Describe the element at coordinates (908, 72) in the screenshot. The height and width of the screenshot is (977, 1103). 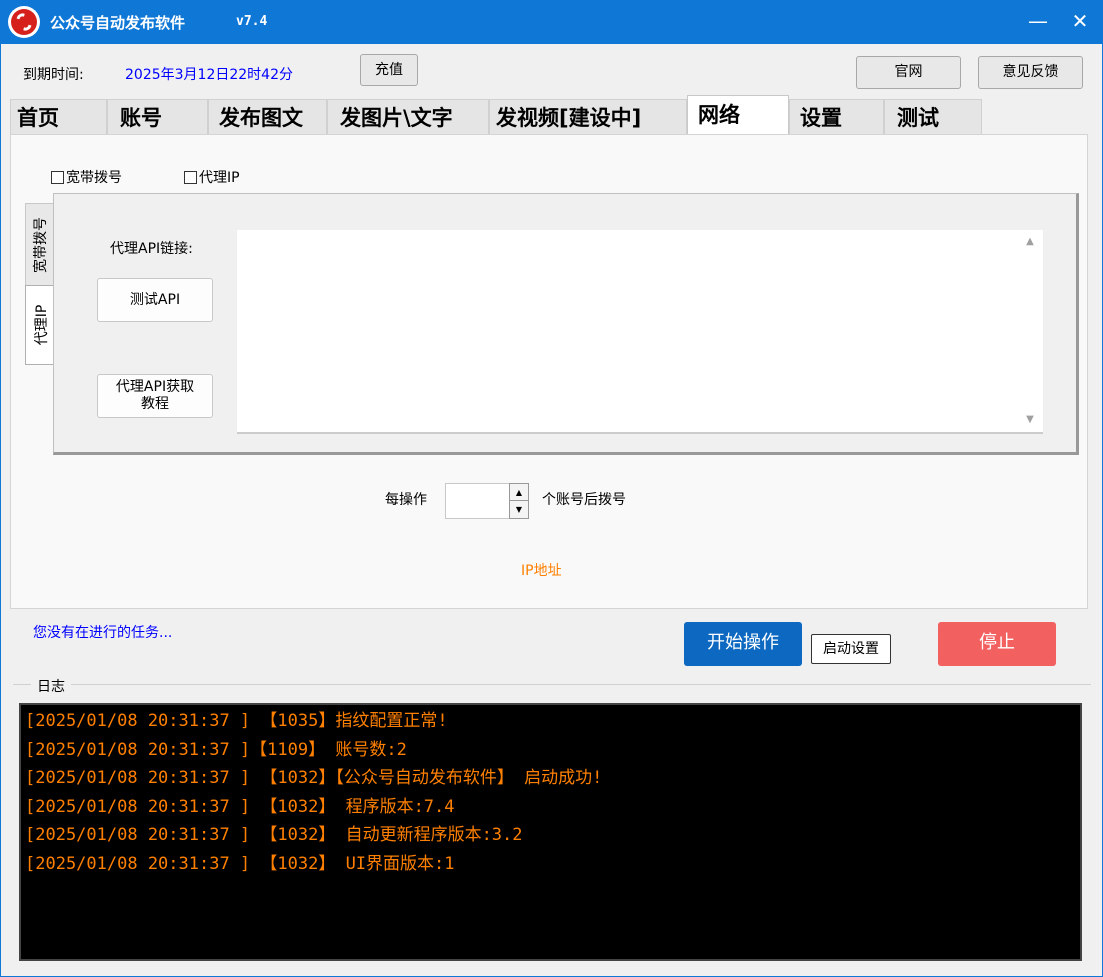
I see `website-button: 官网` at that location.